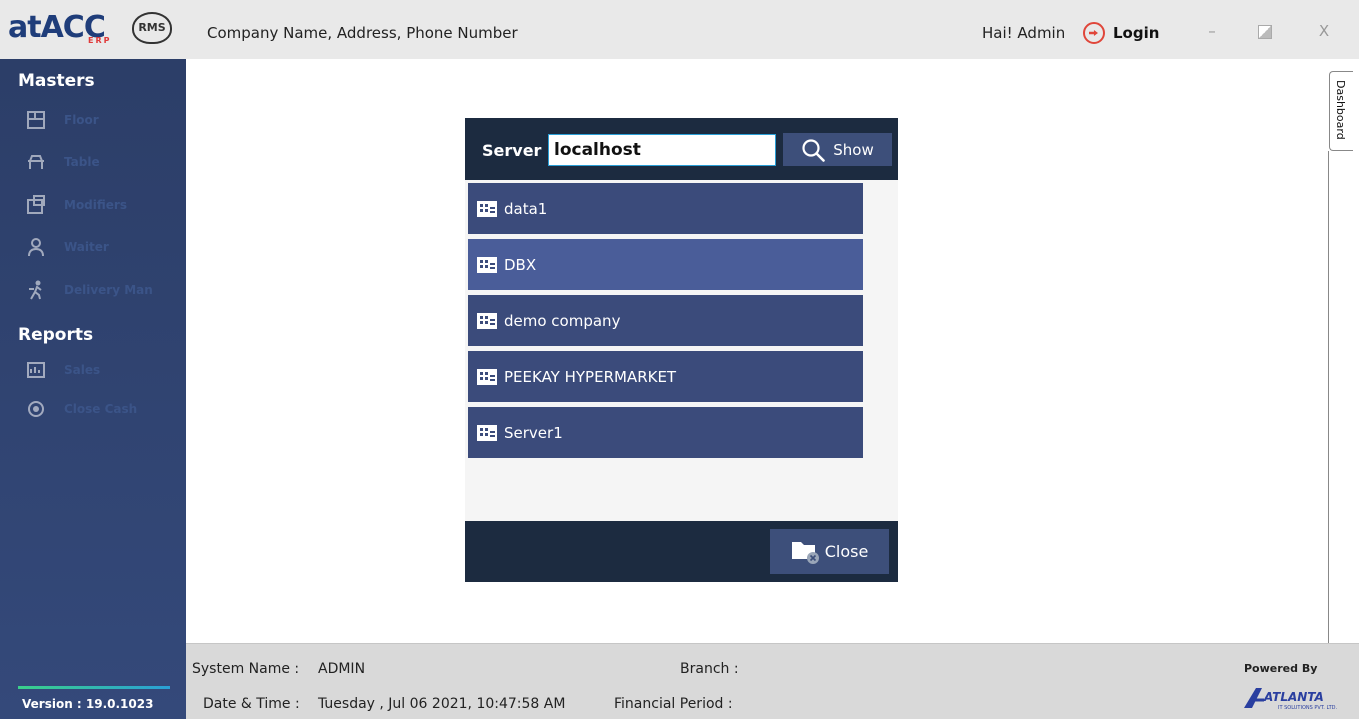 The image size is (1359, 719). What do you see at coordinates (95, 205) in the screenshot?
I see `sidebar-item-label: Modifiers` at bounding box center [95, 205].